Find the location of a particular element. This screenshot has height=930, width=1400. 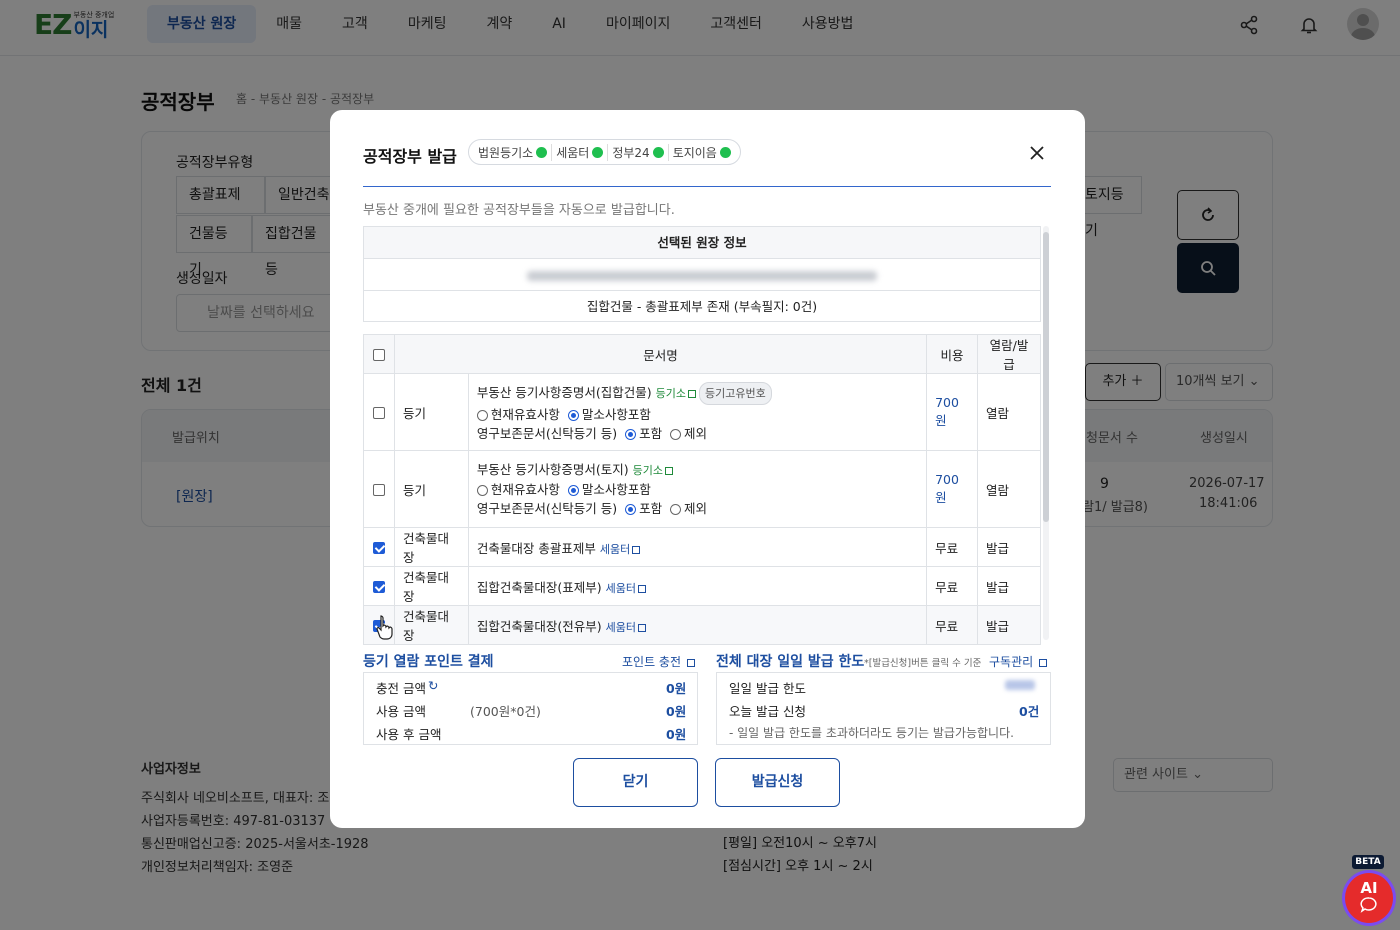

radio-label: 현재유효사항 is located at coordinates (525, 489).